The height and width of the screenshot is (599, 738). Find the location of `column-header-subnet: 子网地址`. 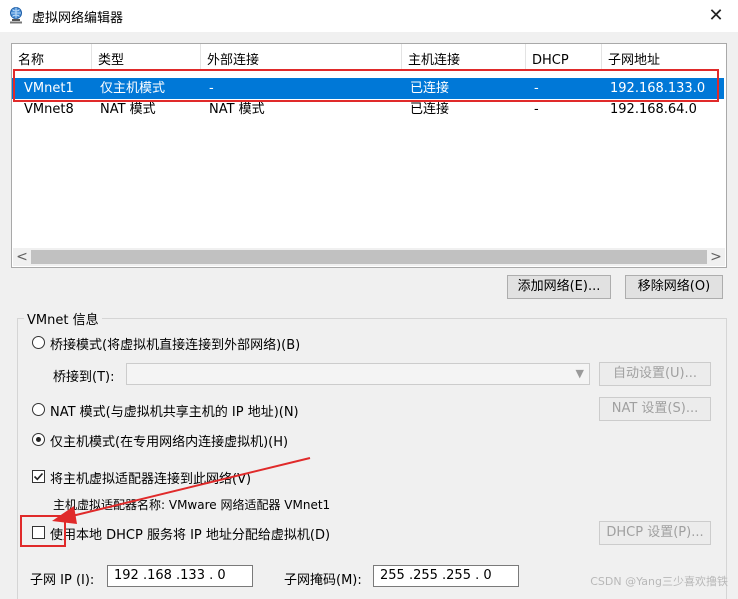

column-header-subnet: 子网地址 is located at coordinates (663, 56).